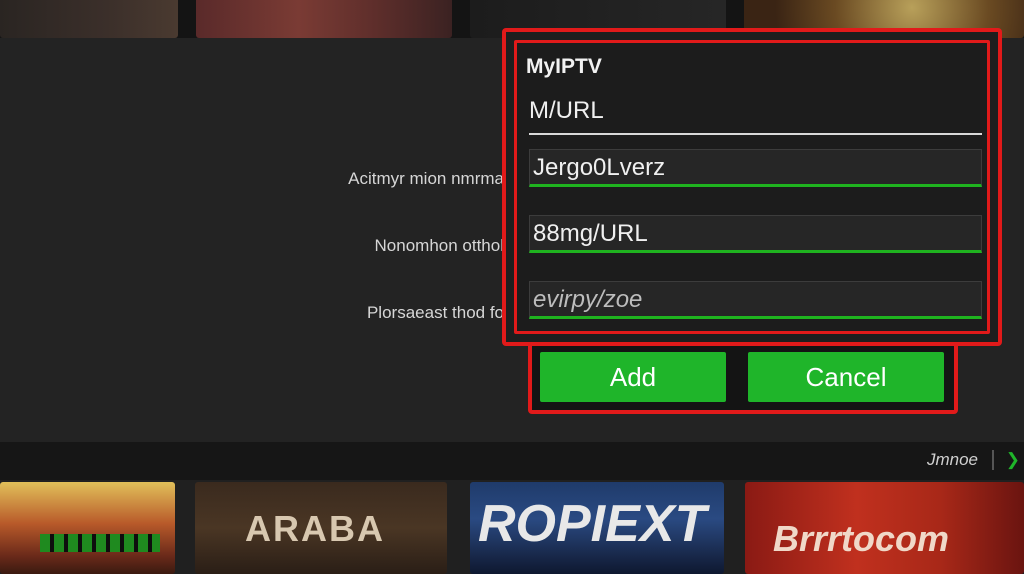 This screenshot has width=1024, height=574. I want to click on poster-tile: ROPIEXT, so click(597, 528).